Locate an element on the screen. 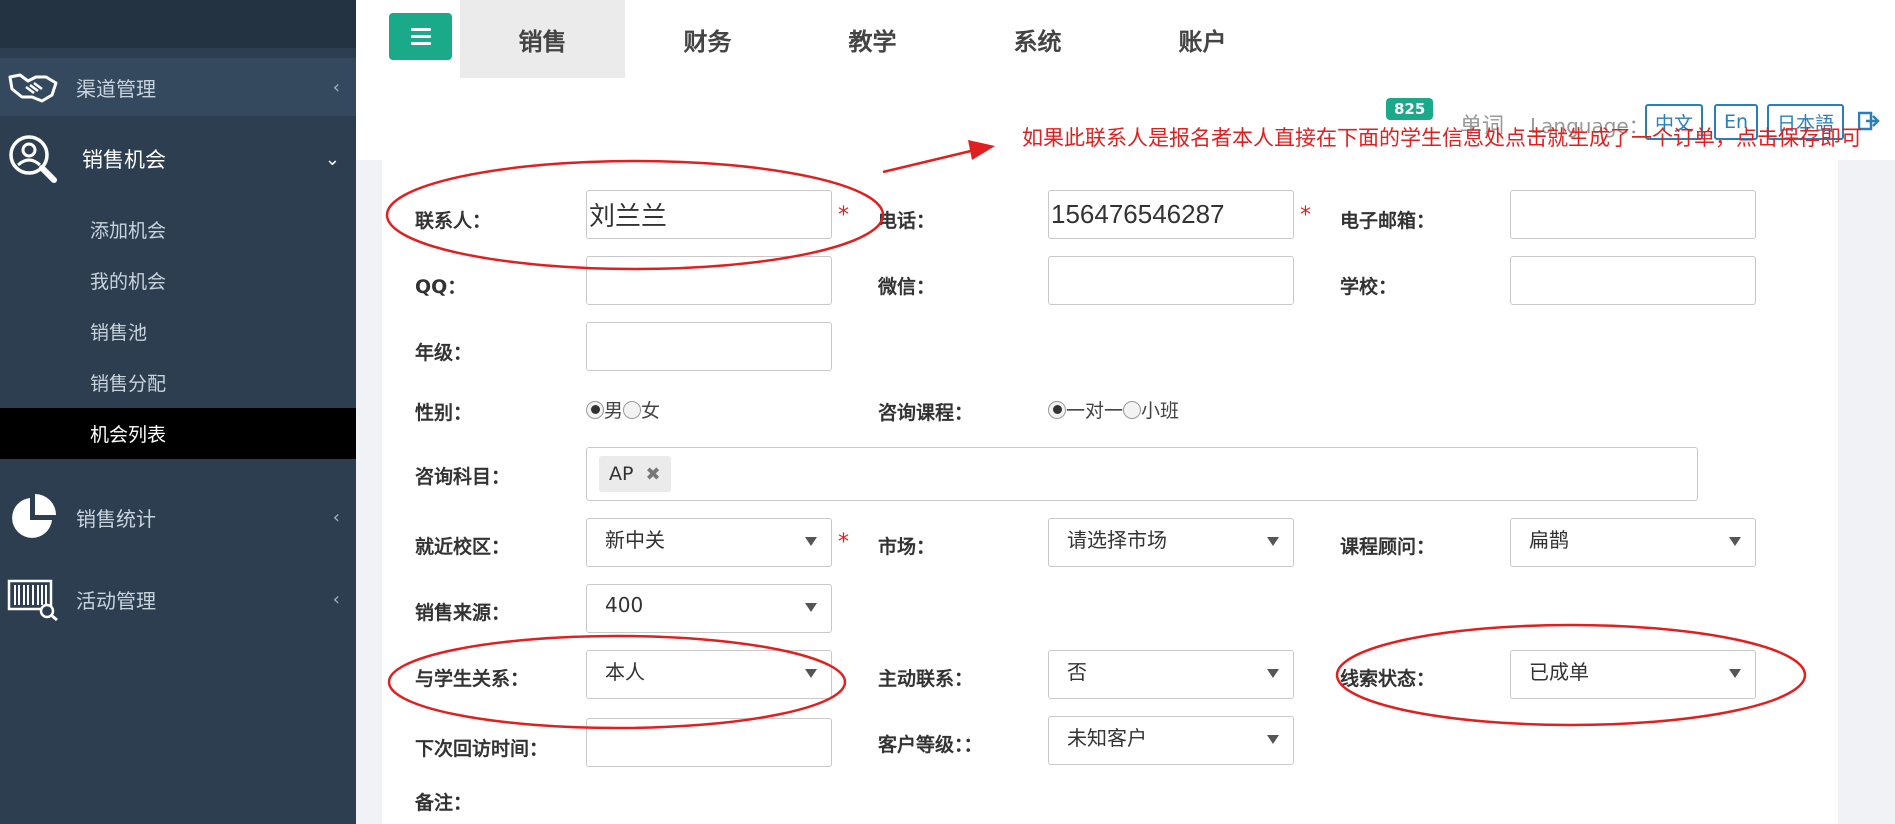 Image resolution: width=1895 pixels, height=824 pixels. gender-option-label: 女 is located at coordinates (651, 411).